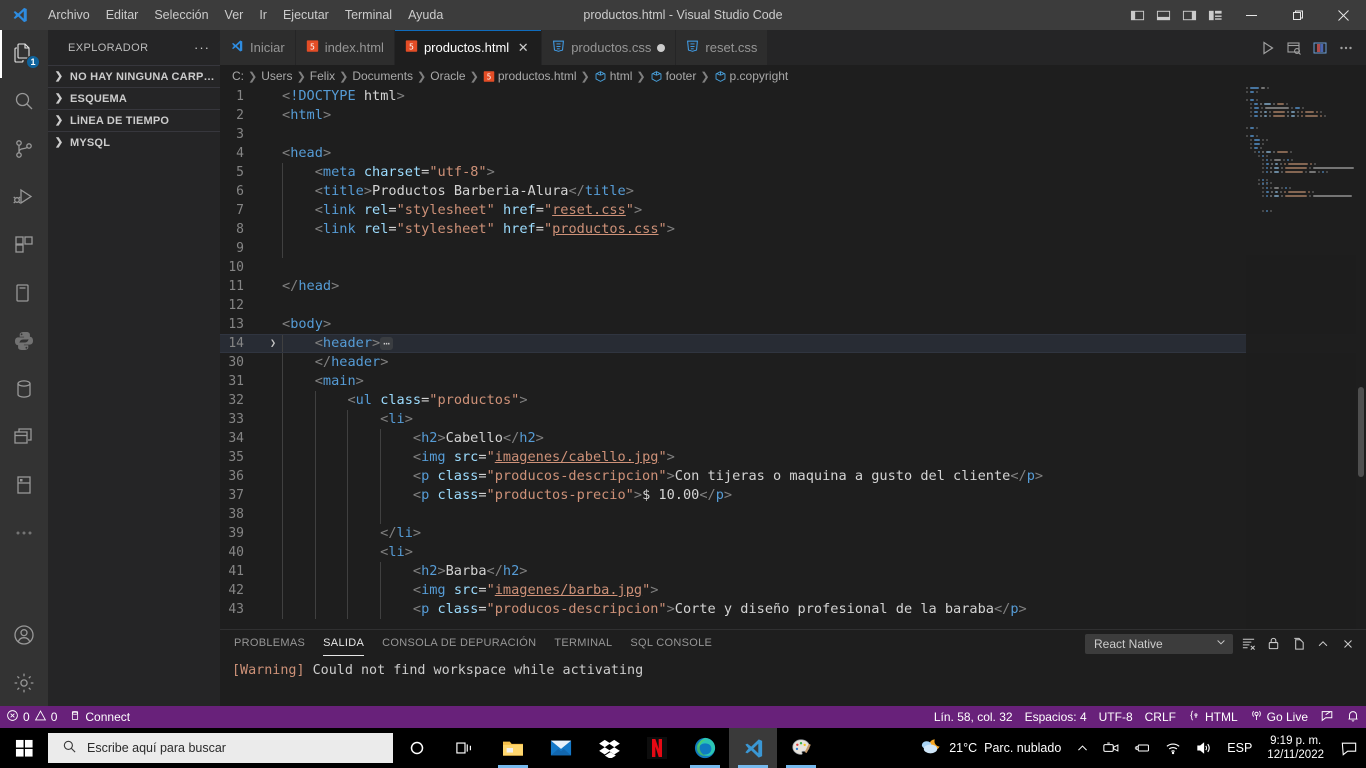 This screenshot has height=768, width=1366. What do you see at coordinates (1159, 643) in the screenshot?
I see `output-channel-select: React Native` at bounding box center [1159, 643].